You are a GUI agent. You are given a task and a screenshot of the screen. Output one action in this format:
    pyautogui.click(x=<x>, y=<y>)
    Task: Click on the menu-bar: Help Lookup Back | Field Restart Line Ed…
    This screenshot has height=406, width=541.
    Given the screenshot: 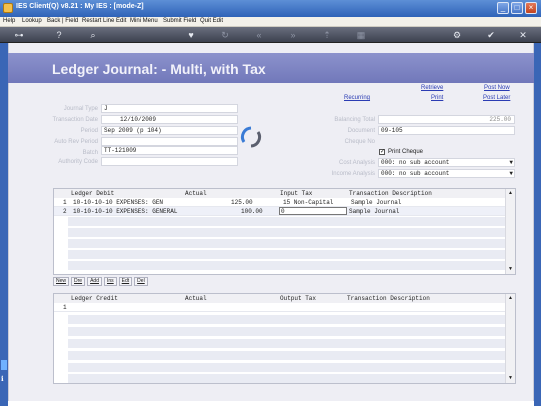 What is the action you would take?
    pyautogui.click(x=270, y=22)
    